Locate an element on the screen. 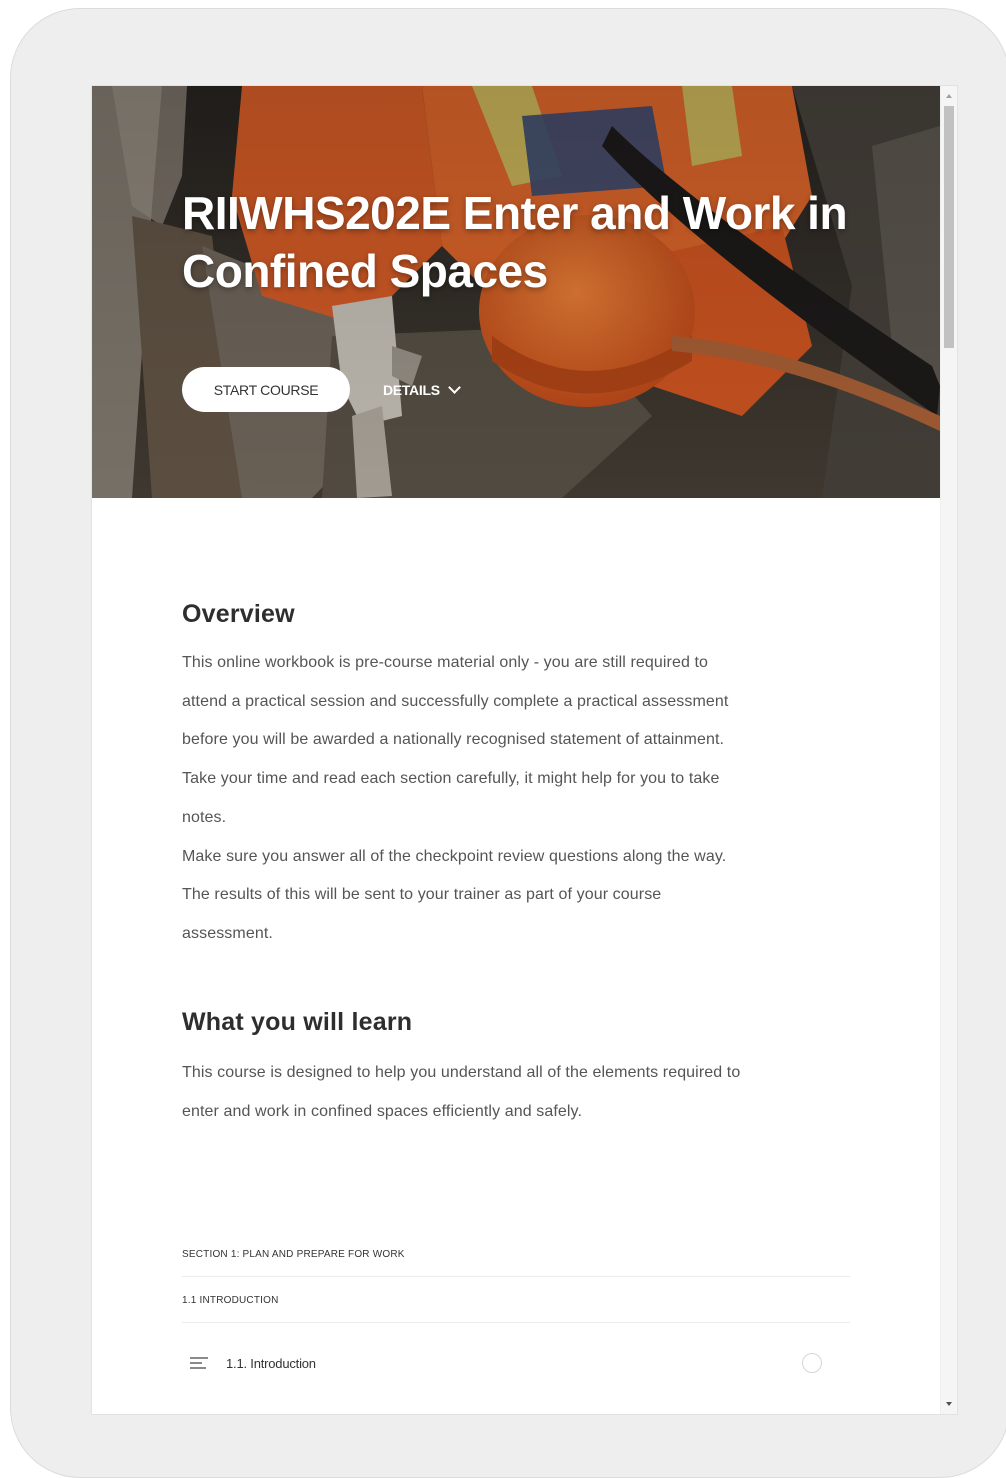  overview-heading: Overview is located at coordinates (238, 614).